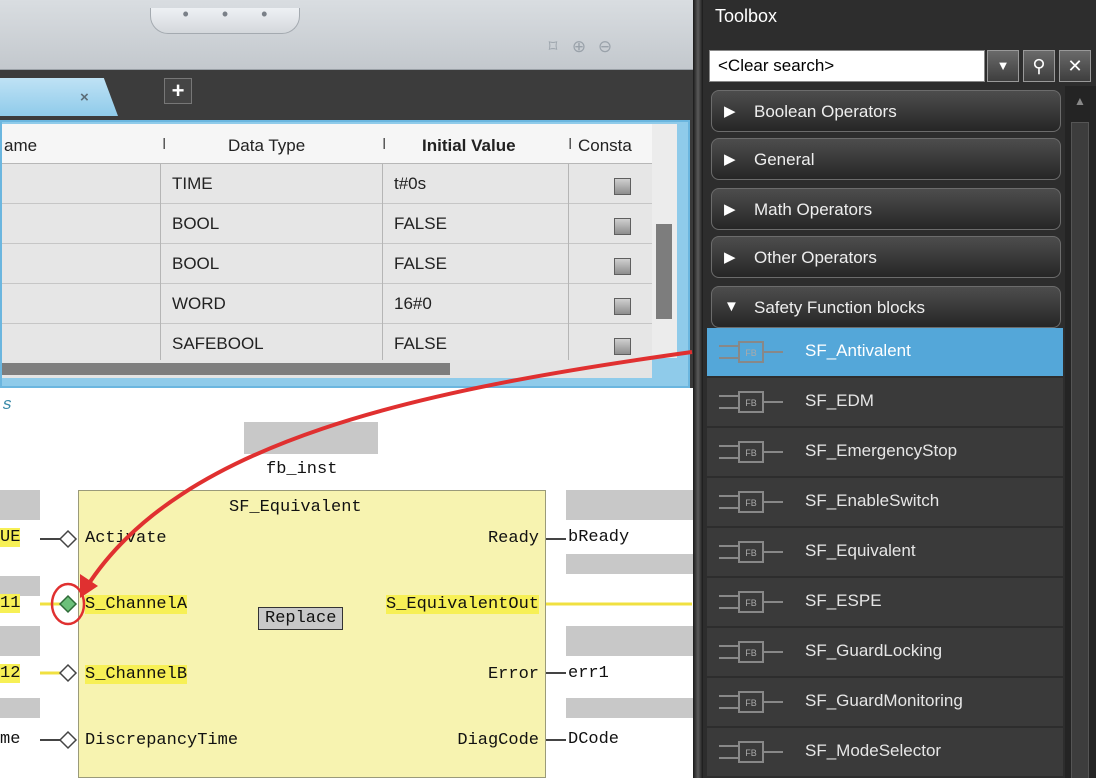 Image resolution: width=1096 pixels, height=778 pixels. I want to click on input-pin-s-channela: S_ChannelA, so click(136, 604).